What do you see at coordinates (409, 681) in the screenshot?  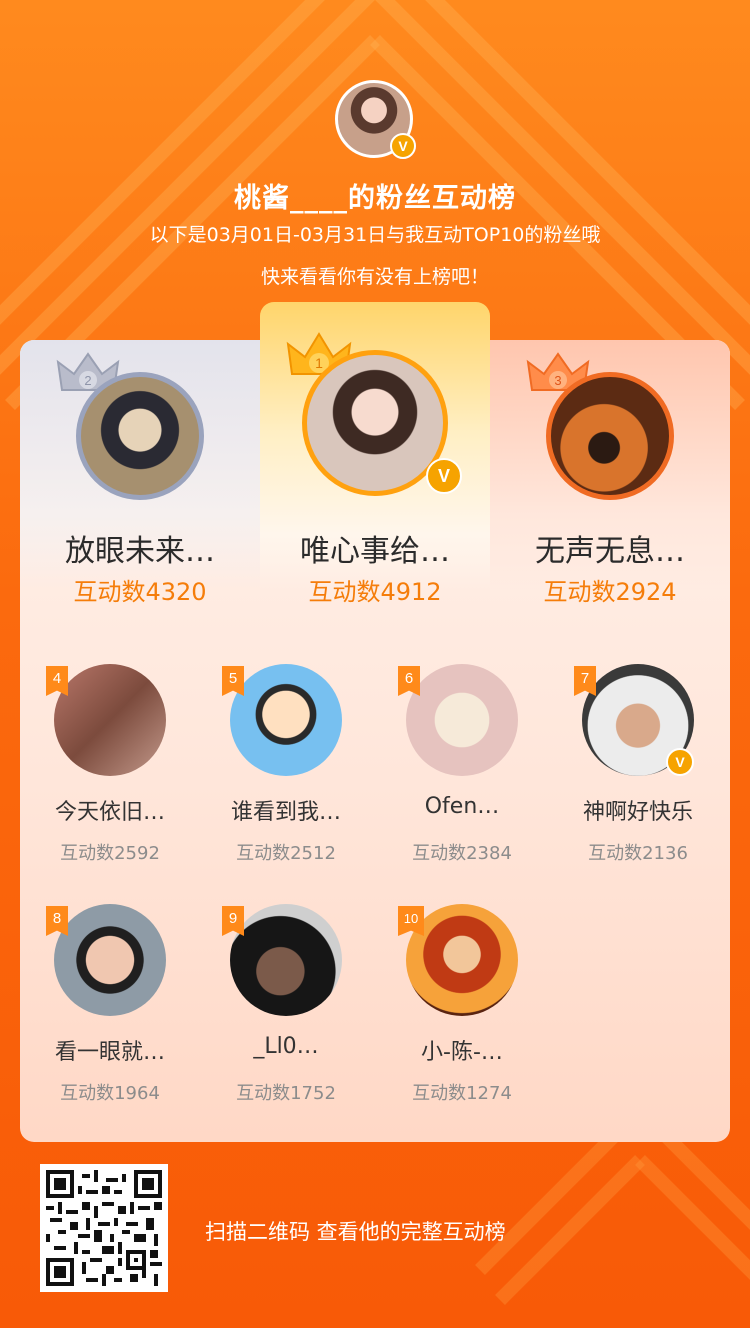 I see `rank-tag: 6` at bounding box center [409, 681].